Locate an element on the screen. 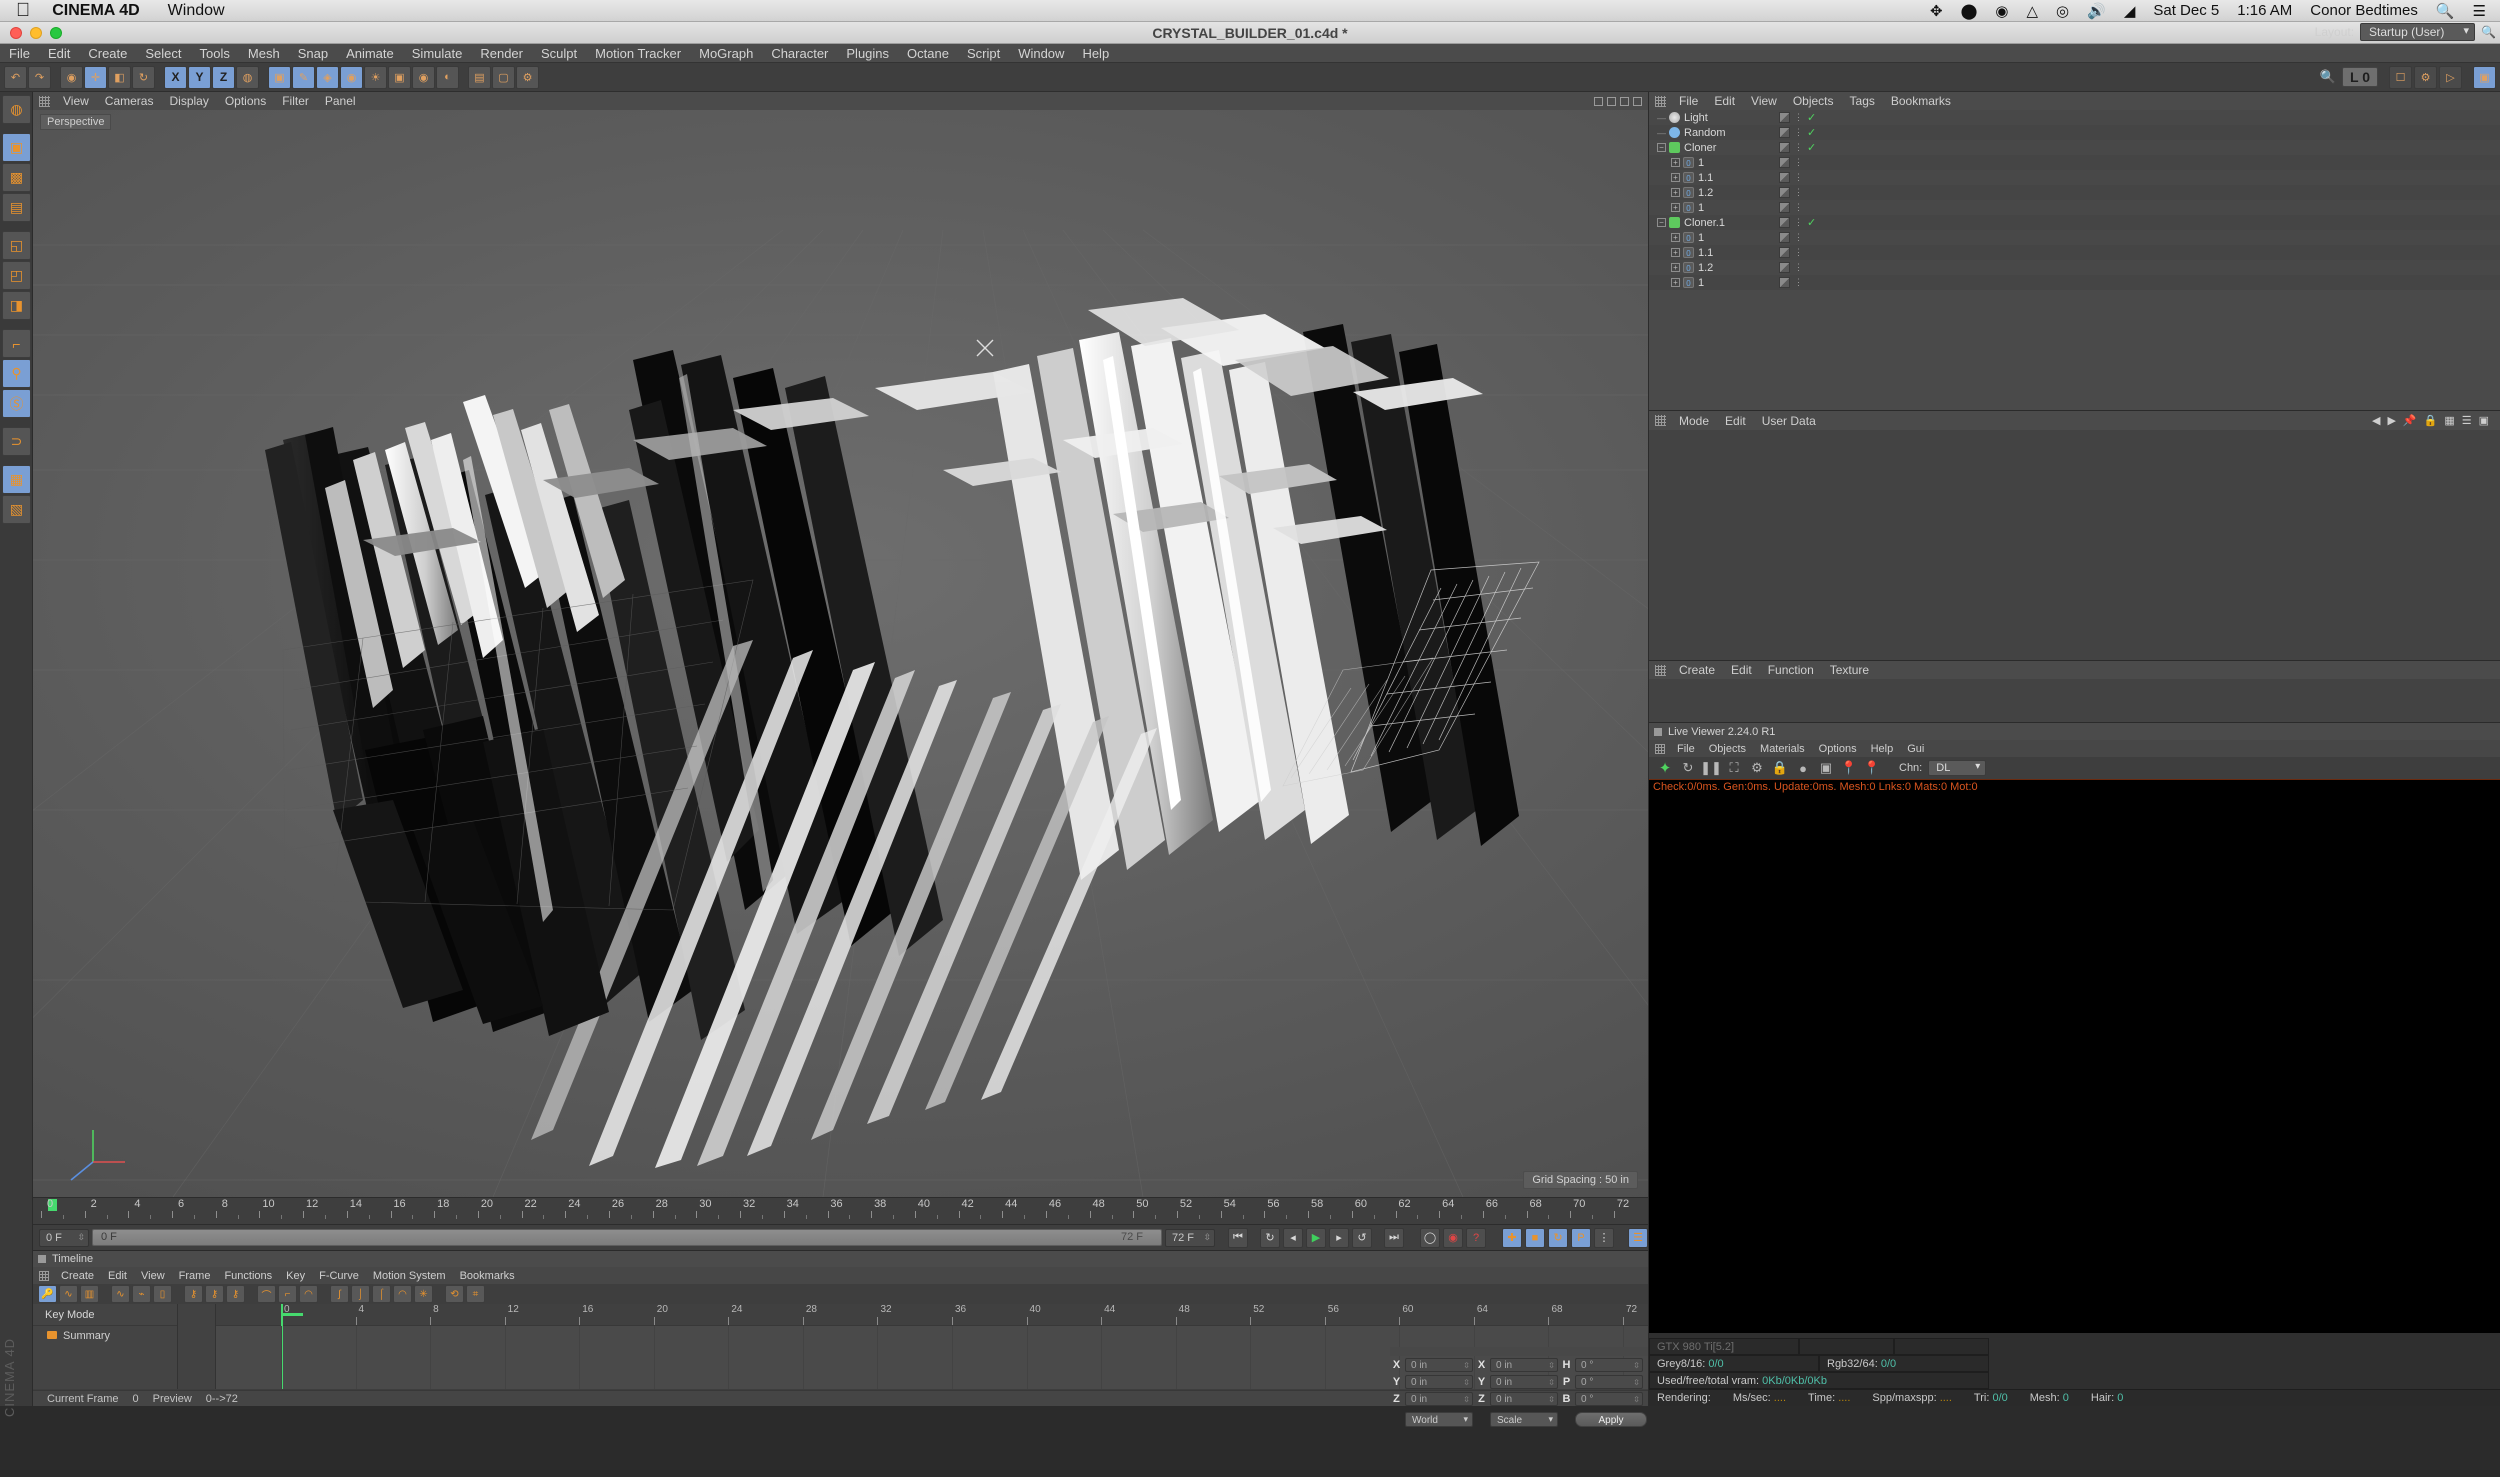 The height and width of the screenshot is (1477, 2500). pos-x-field: 0 in is located at coordinates (1439, 1365).